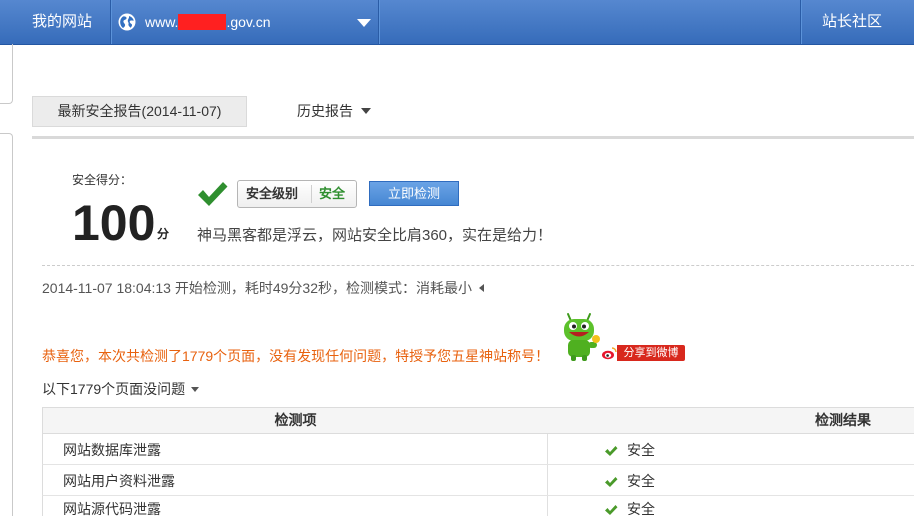 This screenshot has width=914, height=516. Describe the element at coordinates (580, 337) in the screenshot. I see `mascot-icon` at that location.